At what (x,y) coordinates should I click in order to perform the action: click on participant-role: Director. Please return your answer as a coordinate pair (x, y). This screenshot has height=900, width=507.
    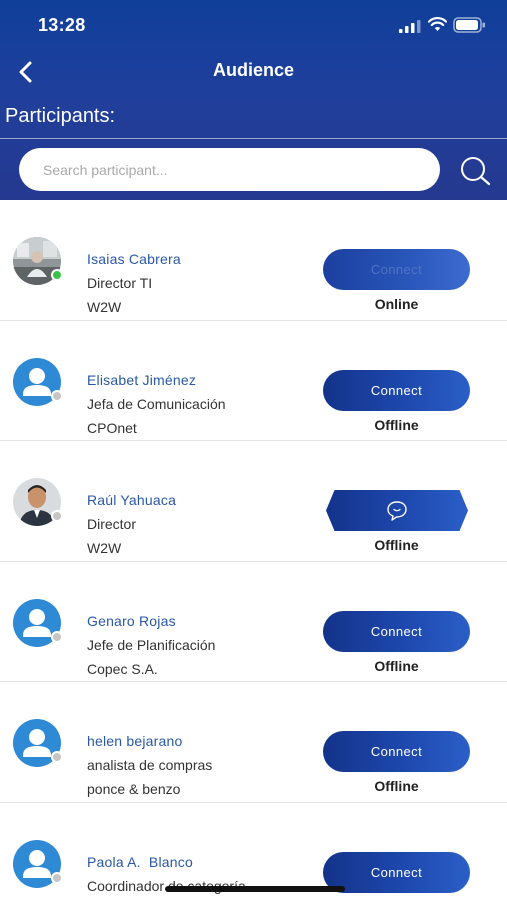
    Looking at the image, I should click on (112, 524).